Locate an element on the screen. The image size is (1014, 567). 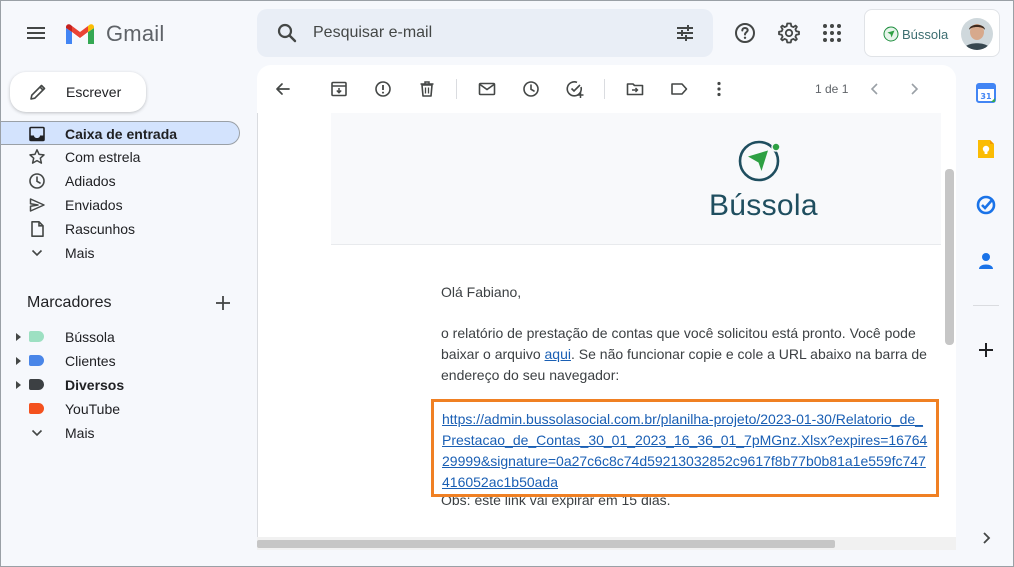
show-side-panel-button is located at coordinates (986, 538).